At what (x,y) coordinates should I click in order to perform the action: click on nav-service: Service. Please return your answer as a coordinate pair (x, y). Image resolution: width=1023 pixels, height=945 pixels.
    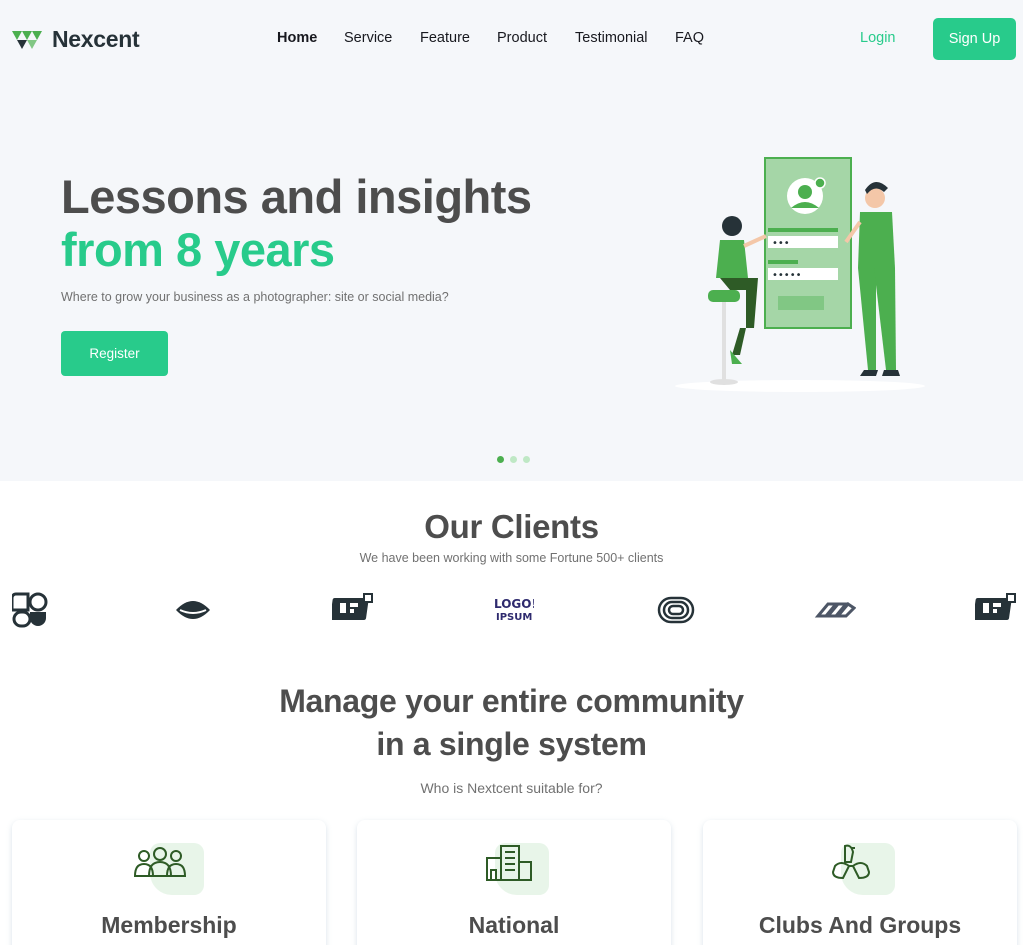
    Looking at the image, I should click on (382, 38).